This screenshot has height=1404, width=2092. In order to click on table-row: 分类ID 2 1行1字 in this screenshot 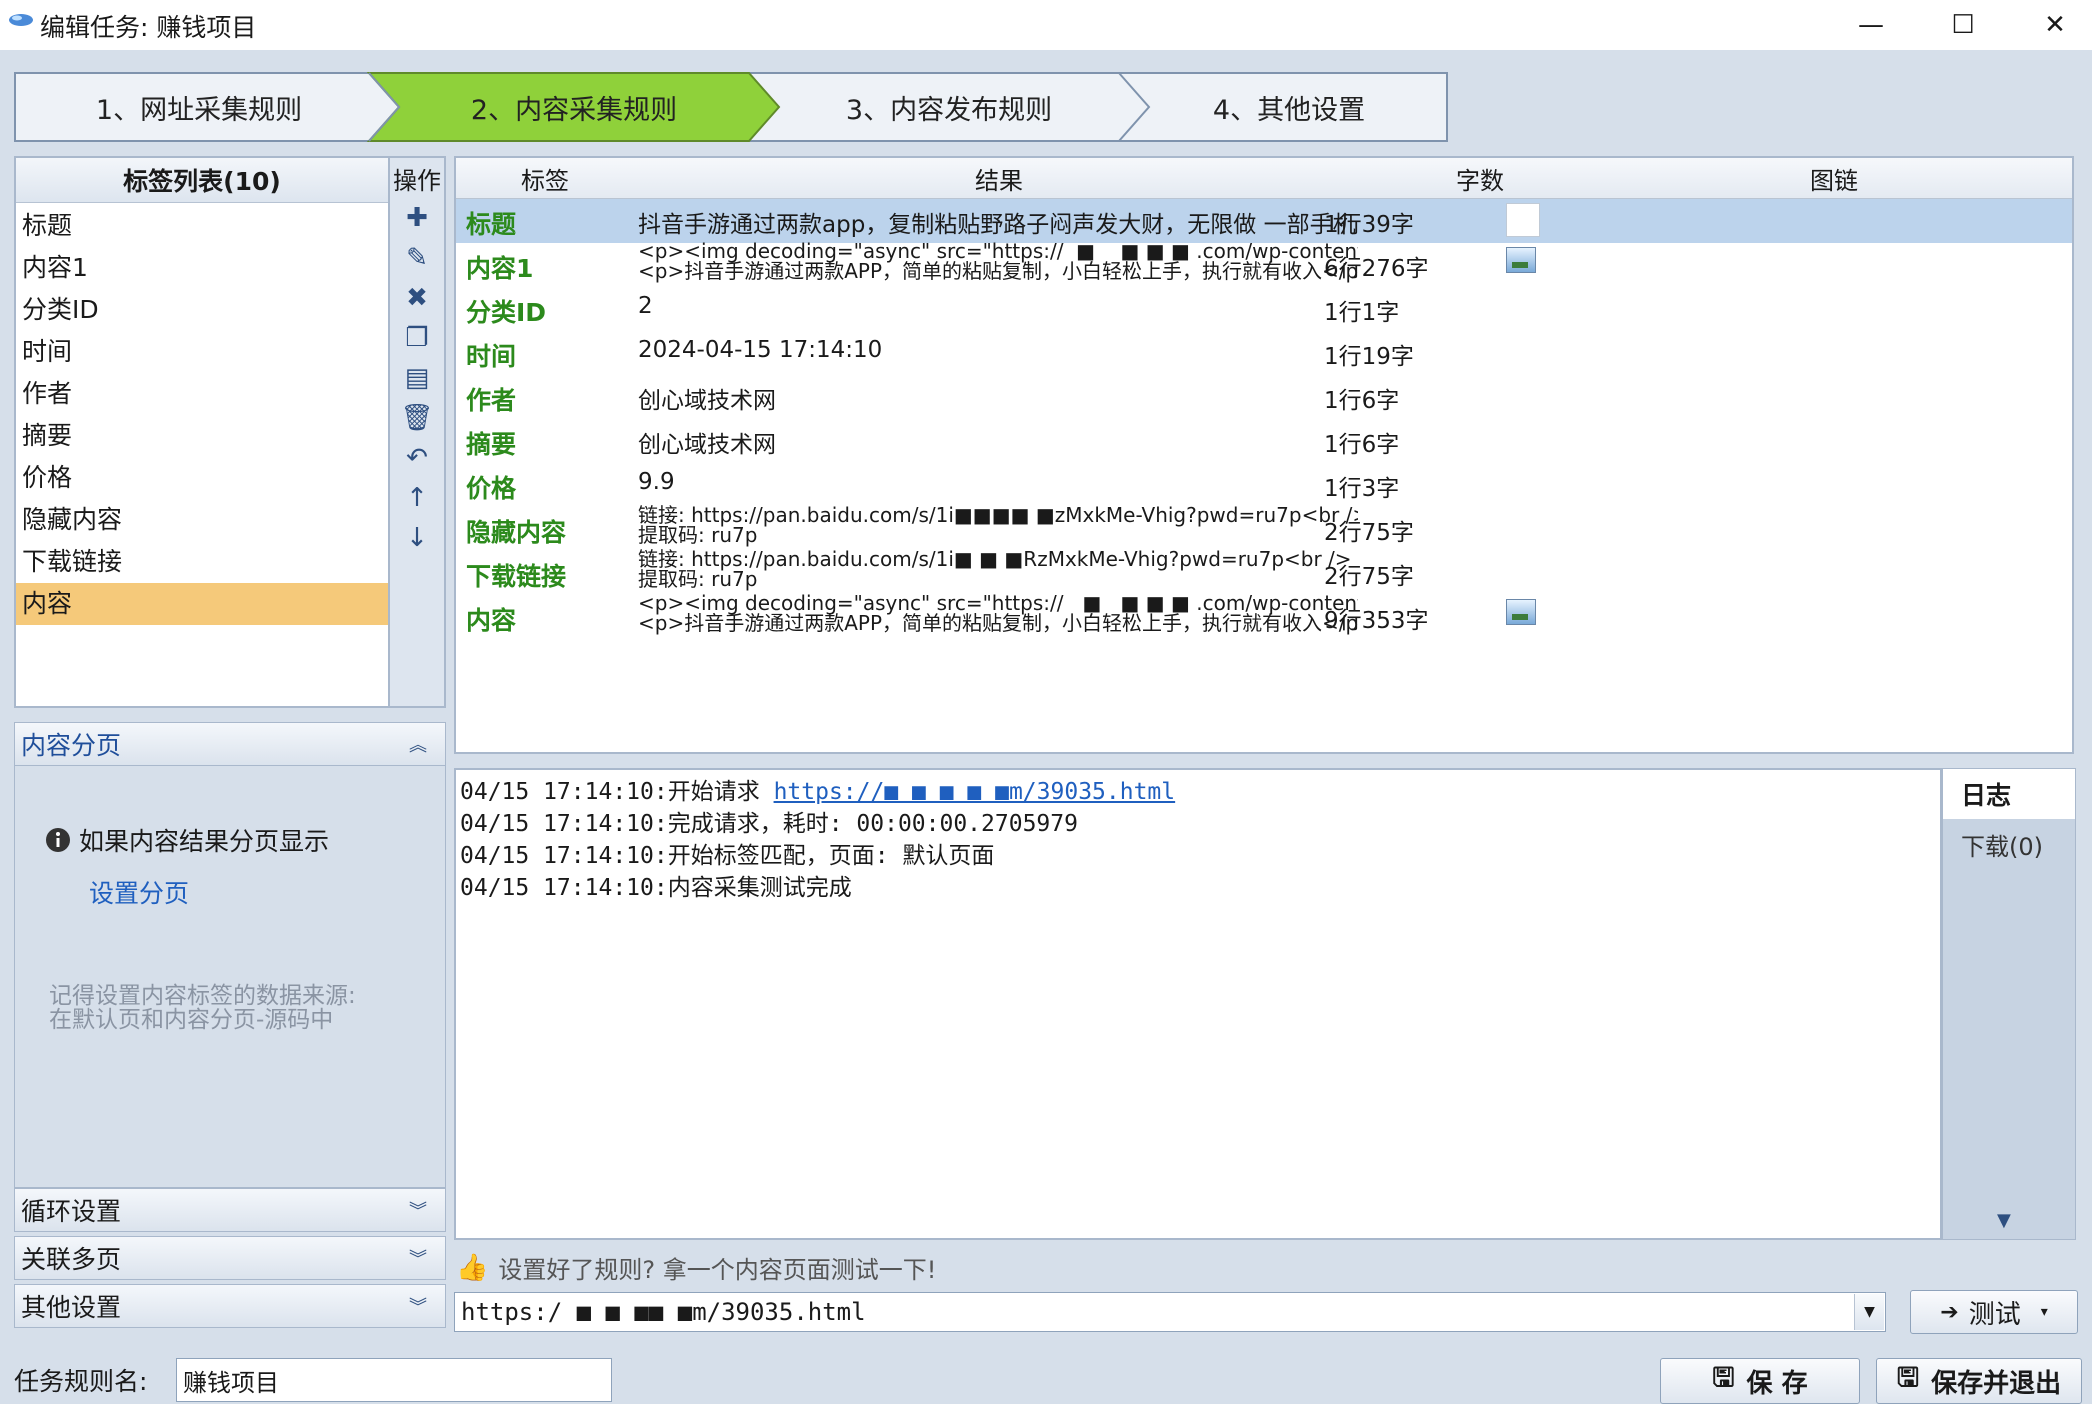, I will do `click(1264, 309)`.